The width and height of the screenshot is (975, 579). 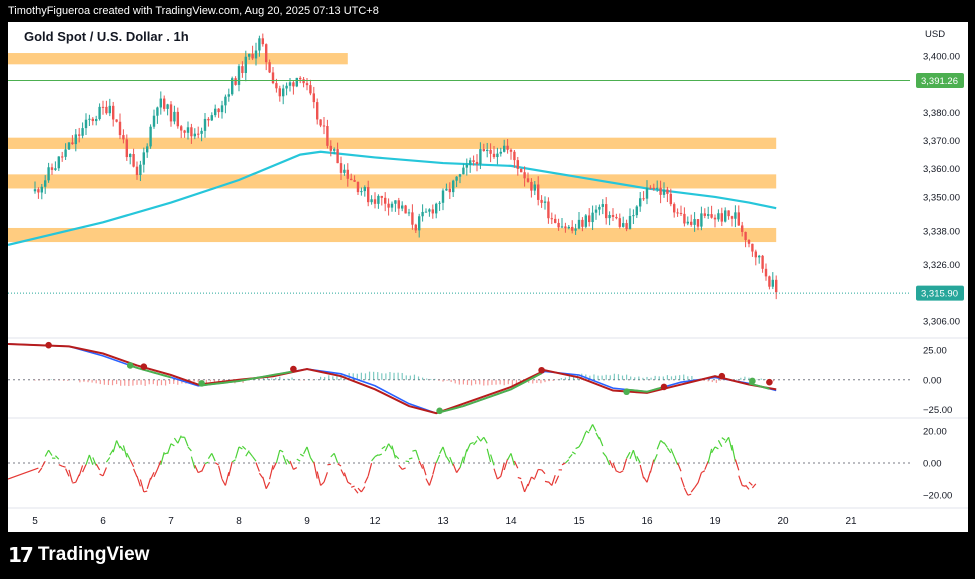 I want to click on price-tick-label: 3,326.00, so click(x=941, y=265).